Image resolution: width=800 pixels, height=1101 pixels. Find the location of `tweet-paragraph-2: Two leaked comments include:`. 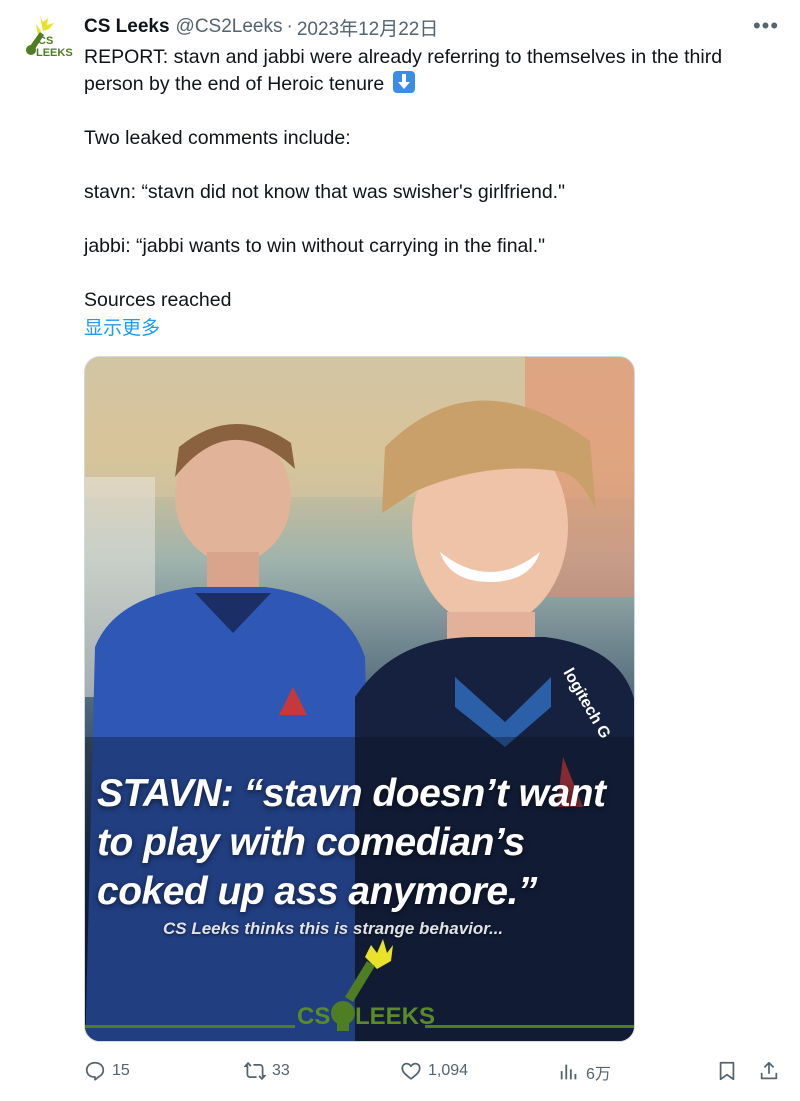

tweet-paragraph-2: Two leaked comments include: is located at coordinates (217, 138).